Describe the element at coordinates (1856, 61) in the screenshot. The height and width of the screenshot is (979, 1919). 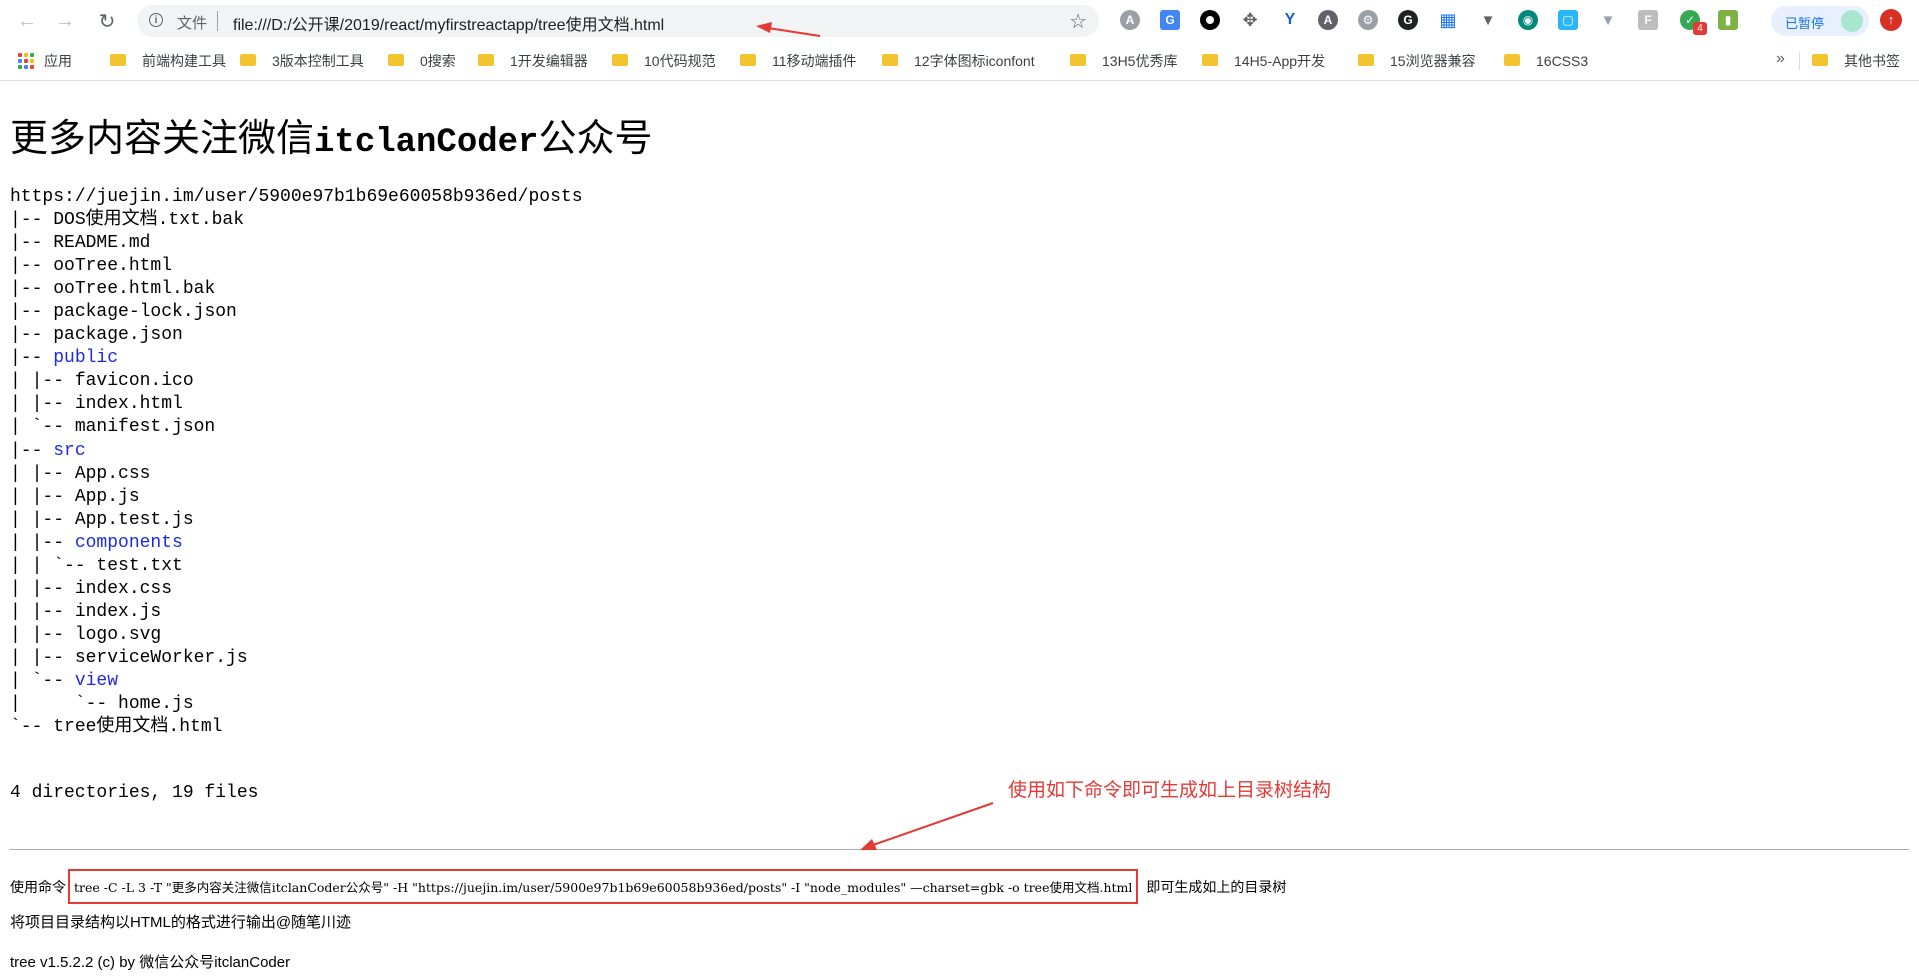
I see `bookmark-other: 其他书签` at that location.